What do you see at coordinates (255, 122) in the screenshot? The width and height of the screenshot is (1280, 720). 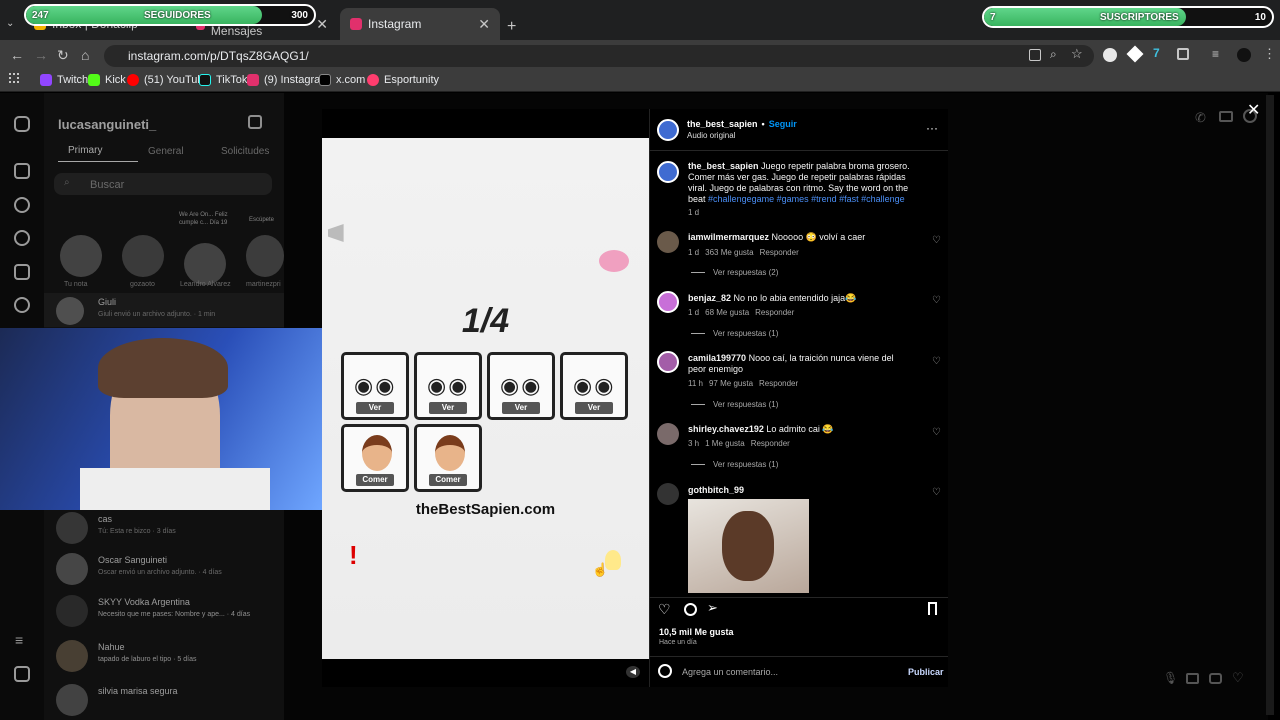 I see `new-message-icon` at bounding box center [255, 122].